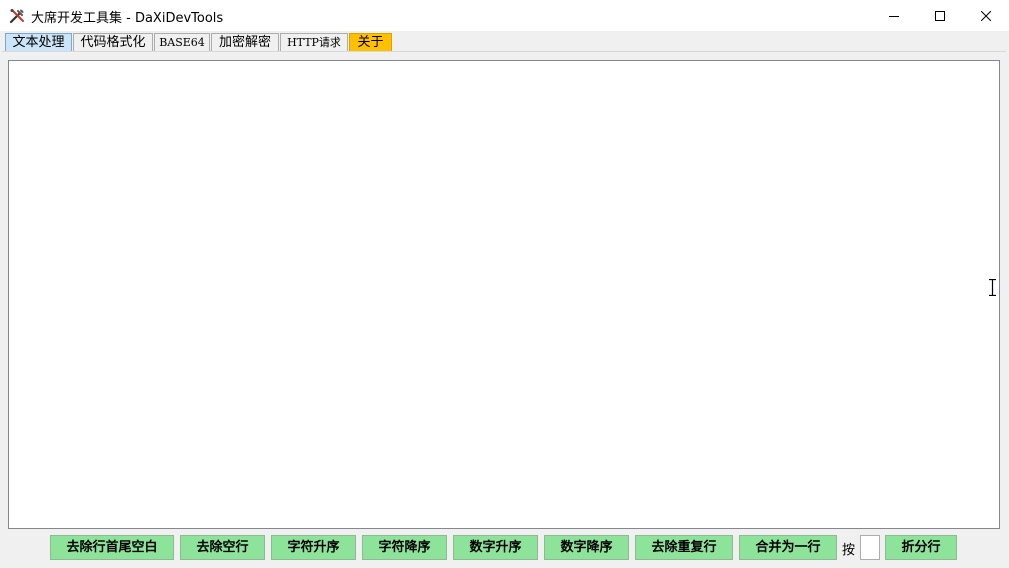 This screenshot has width=1009, height=568. Describe the element at coordinates (870, 547) in the screenshot. I see `split-count-input` at that location.